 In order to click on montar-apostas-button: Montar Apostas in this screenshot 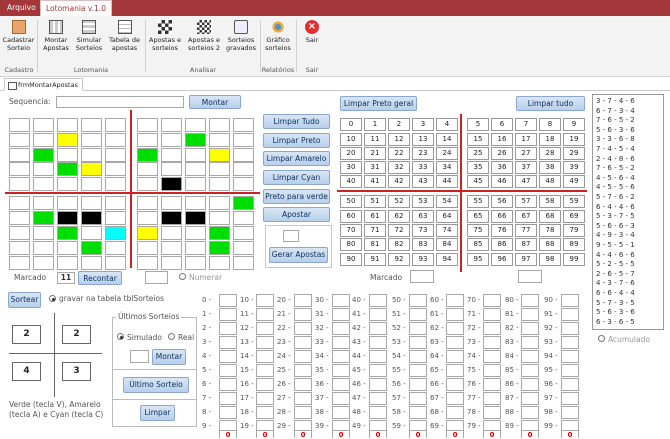, I will do `click(56, 41)`.